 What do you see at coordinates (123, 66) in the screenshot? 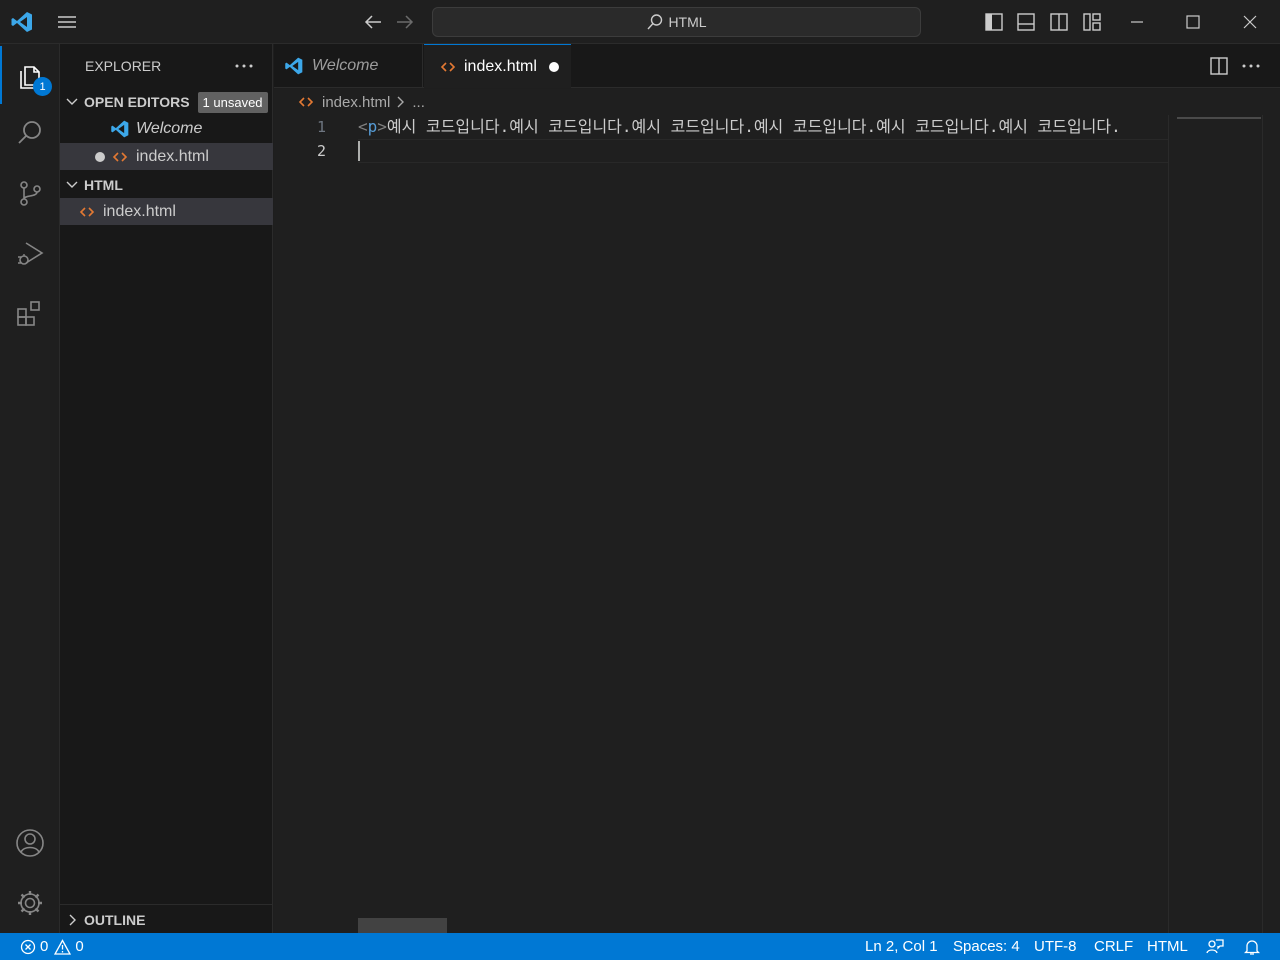
I see `sidebar-title: EXPLORER` at bounding box center [123, 66].